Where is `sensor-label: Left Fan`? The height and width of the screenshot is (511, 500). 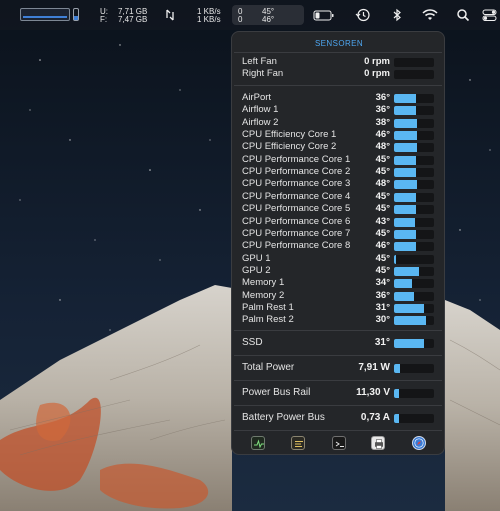 sensor-label: Left Fan is located at coordinates (259, 61).